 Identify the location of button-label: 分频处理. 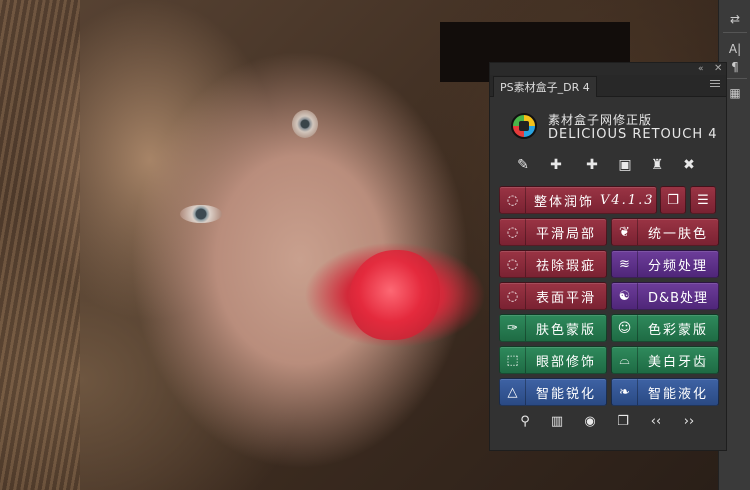
(677, 266).